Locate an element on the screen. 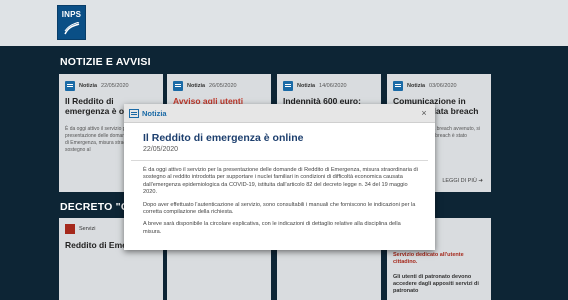  read-more-link: LEGGI DI PIÙ ➜ is located at coordinates (462, 181).